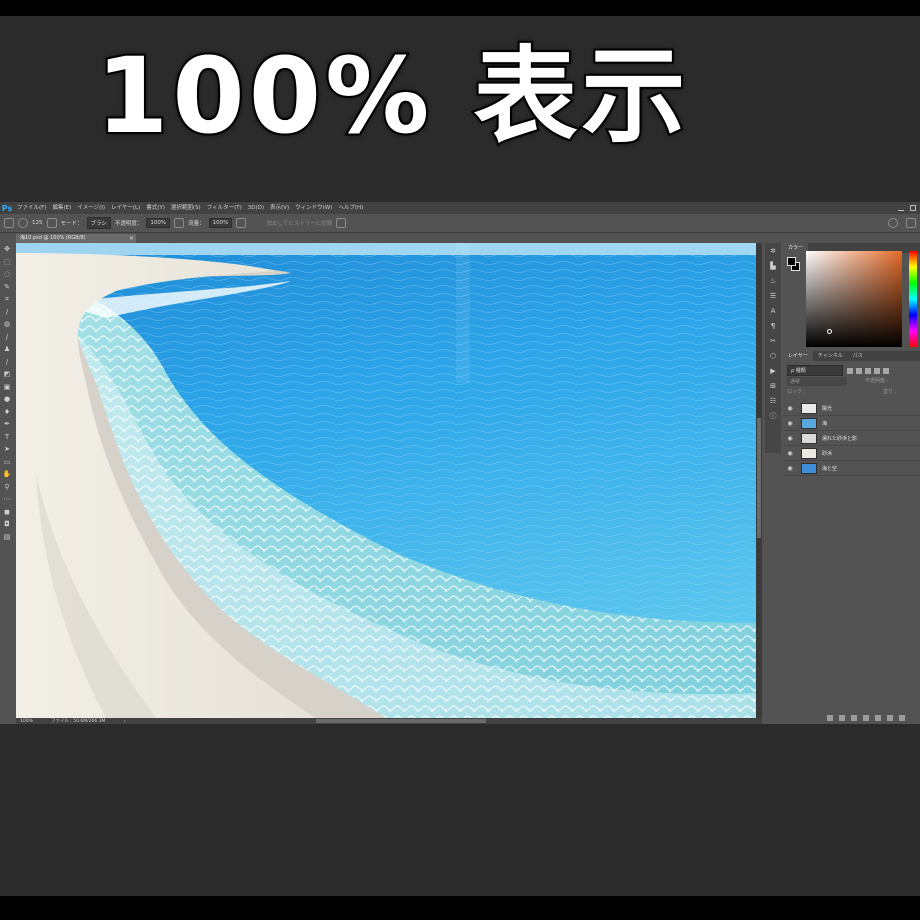  I want to click on tab-layers: レイヤー, so click(798, 356).